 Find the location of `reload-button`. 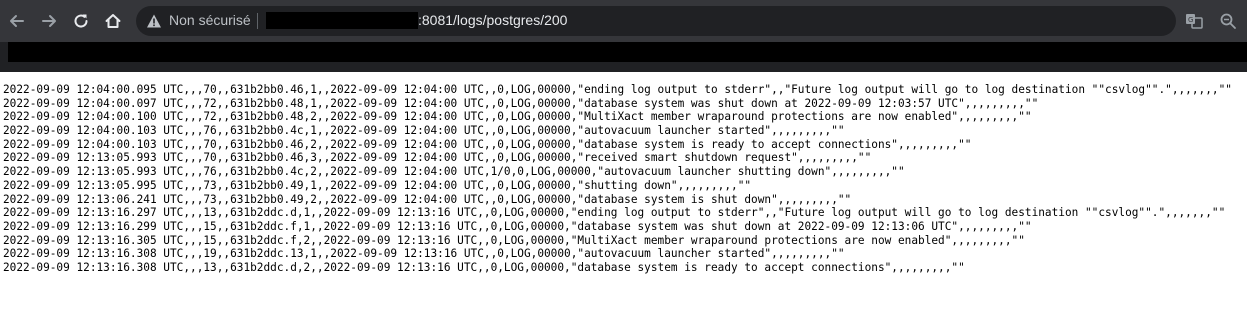

reload-button is located at coordinates (81, 21).